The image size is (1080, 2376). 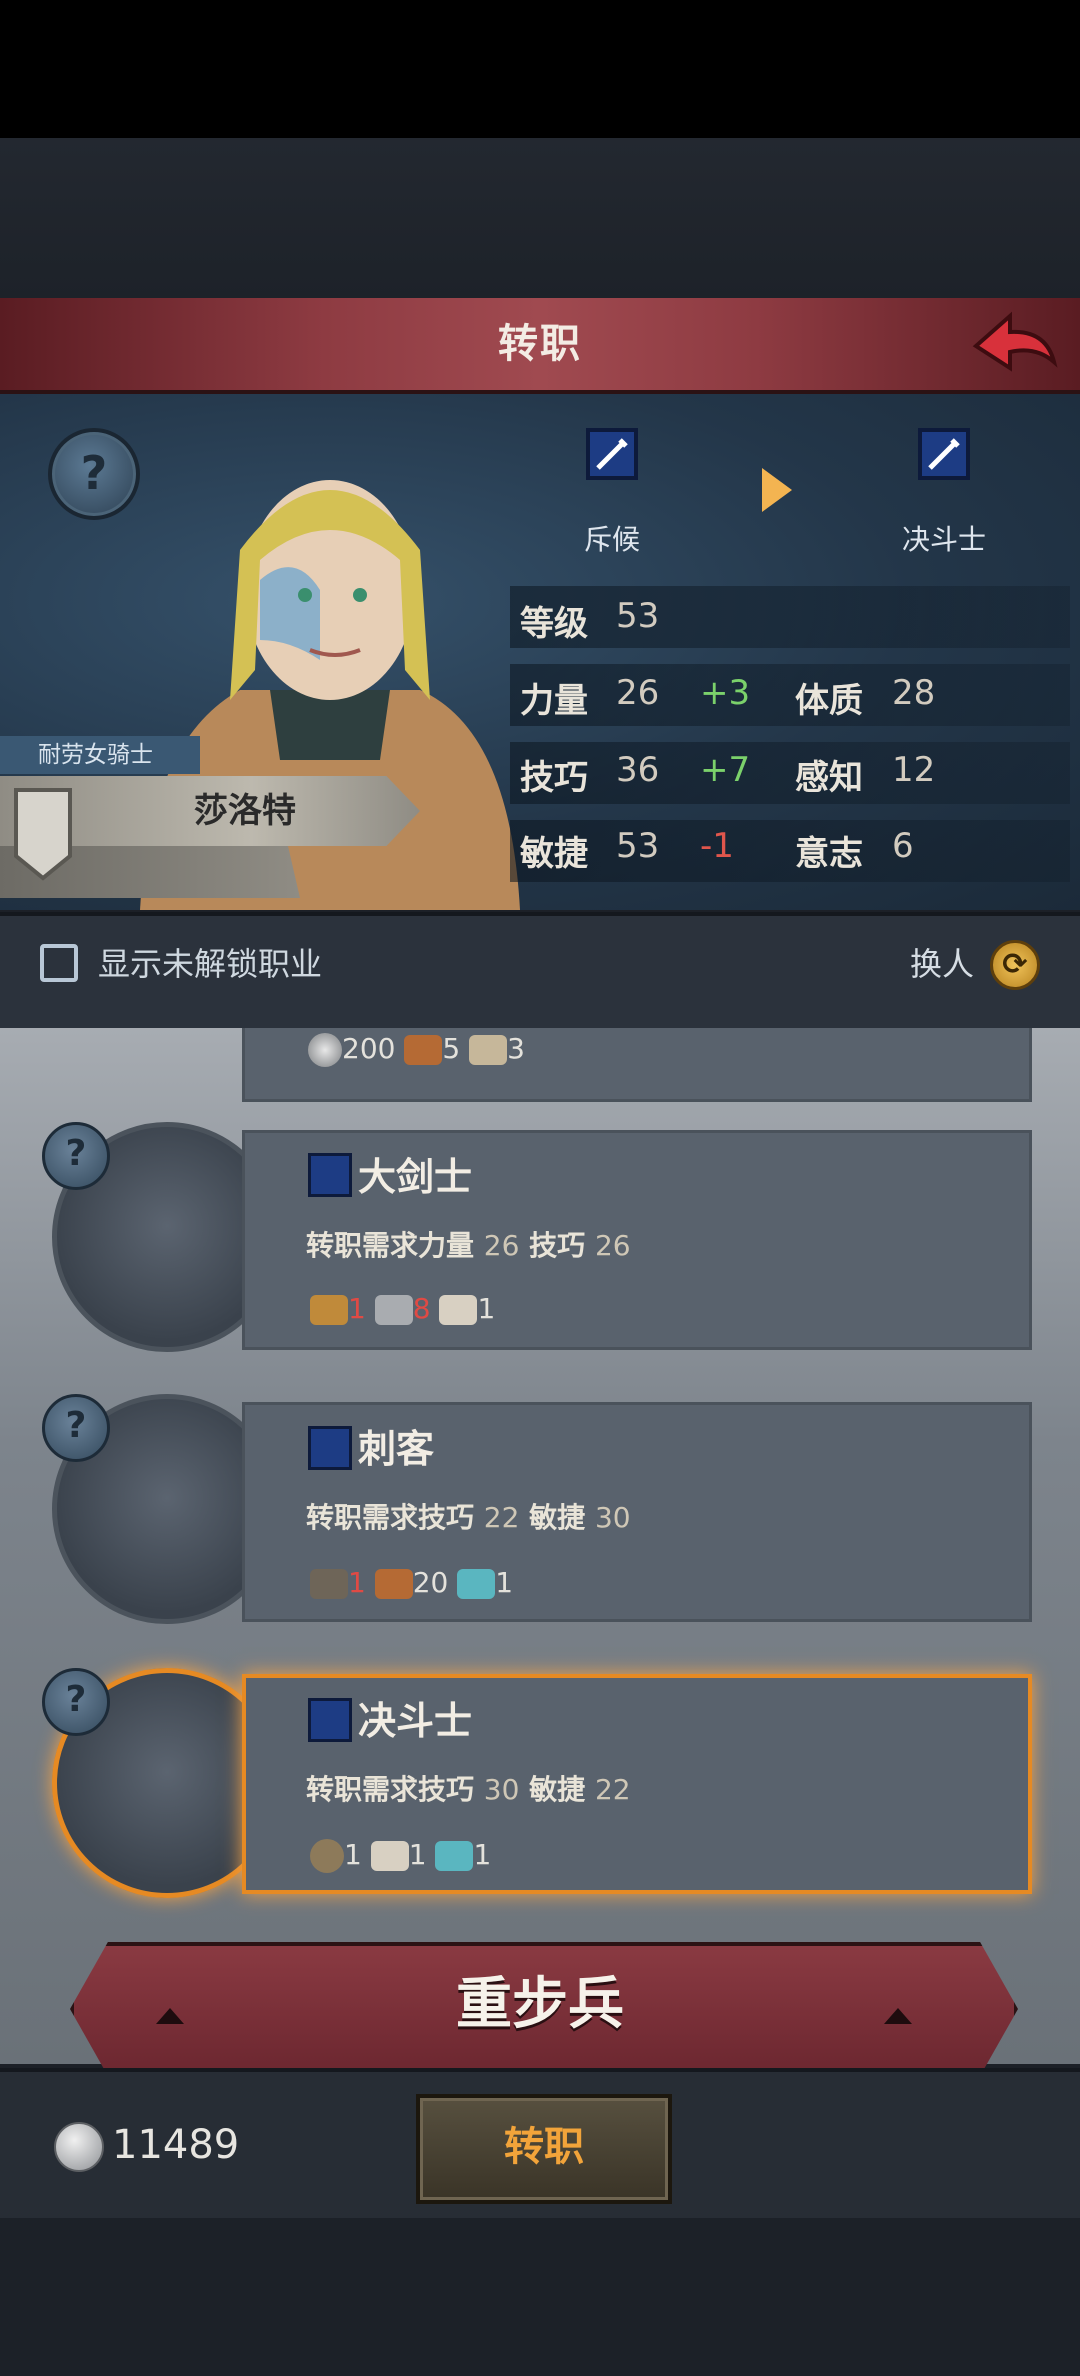 I want to click on job-title: 大剑士, so click(x=415, y=1177).